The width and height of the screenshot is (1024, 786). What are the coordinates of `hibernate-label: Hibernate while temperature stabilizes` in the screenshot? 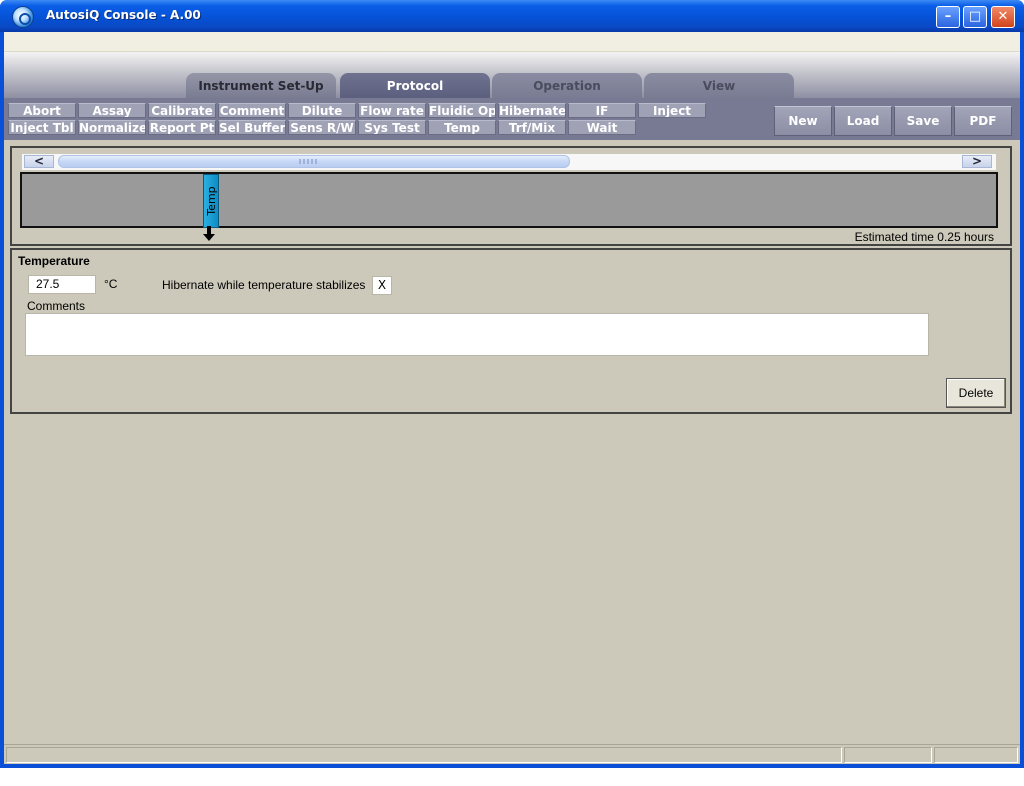 It's located at (264, 285).